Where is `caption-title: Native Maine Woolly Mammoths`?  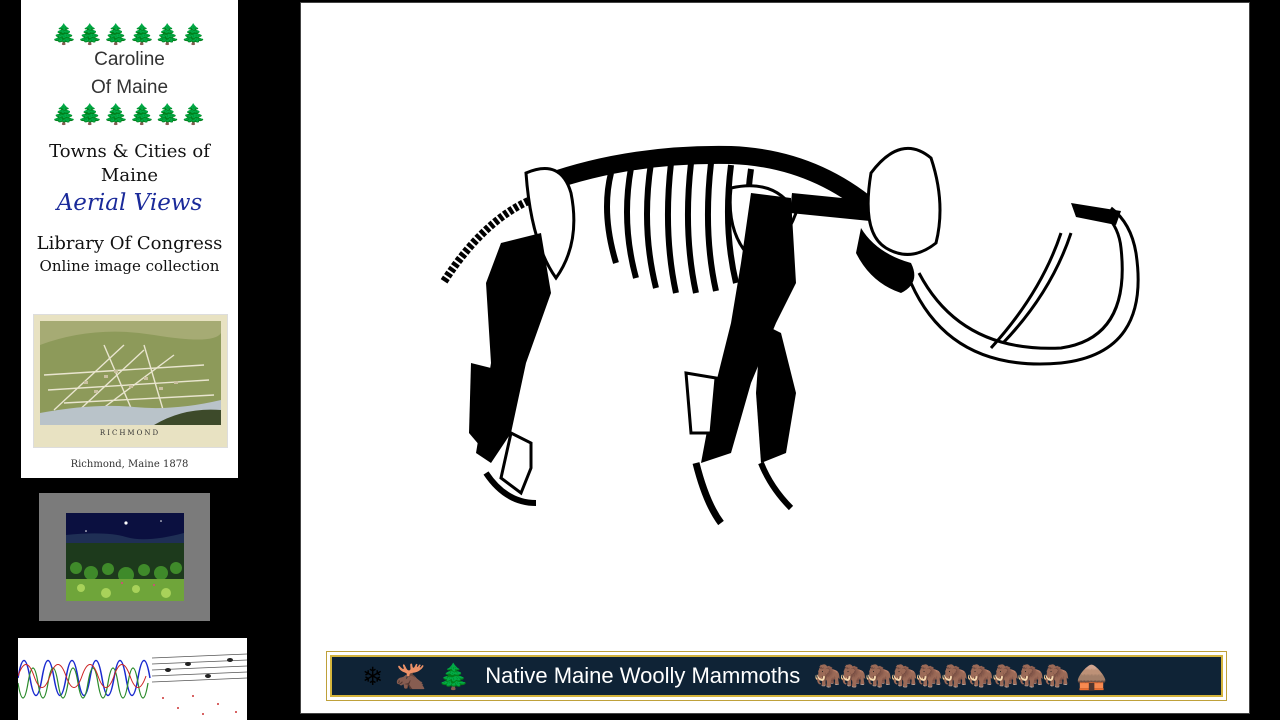 caption-title: Native Maine Woolly Mammoths is located at coordinates (643, 675).